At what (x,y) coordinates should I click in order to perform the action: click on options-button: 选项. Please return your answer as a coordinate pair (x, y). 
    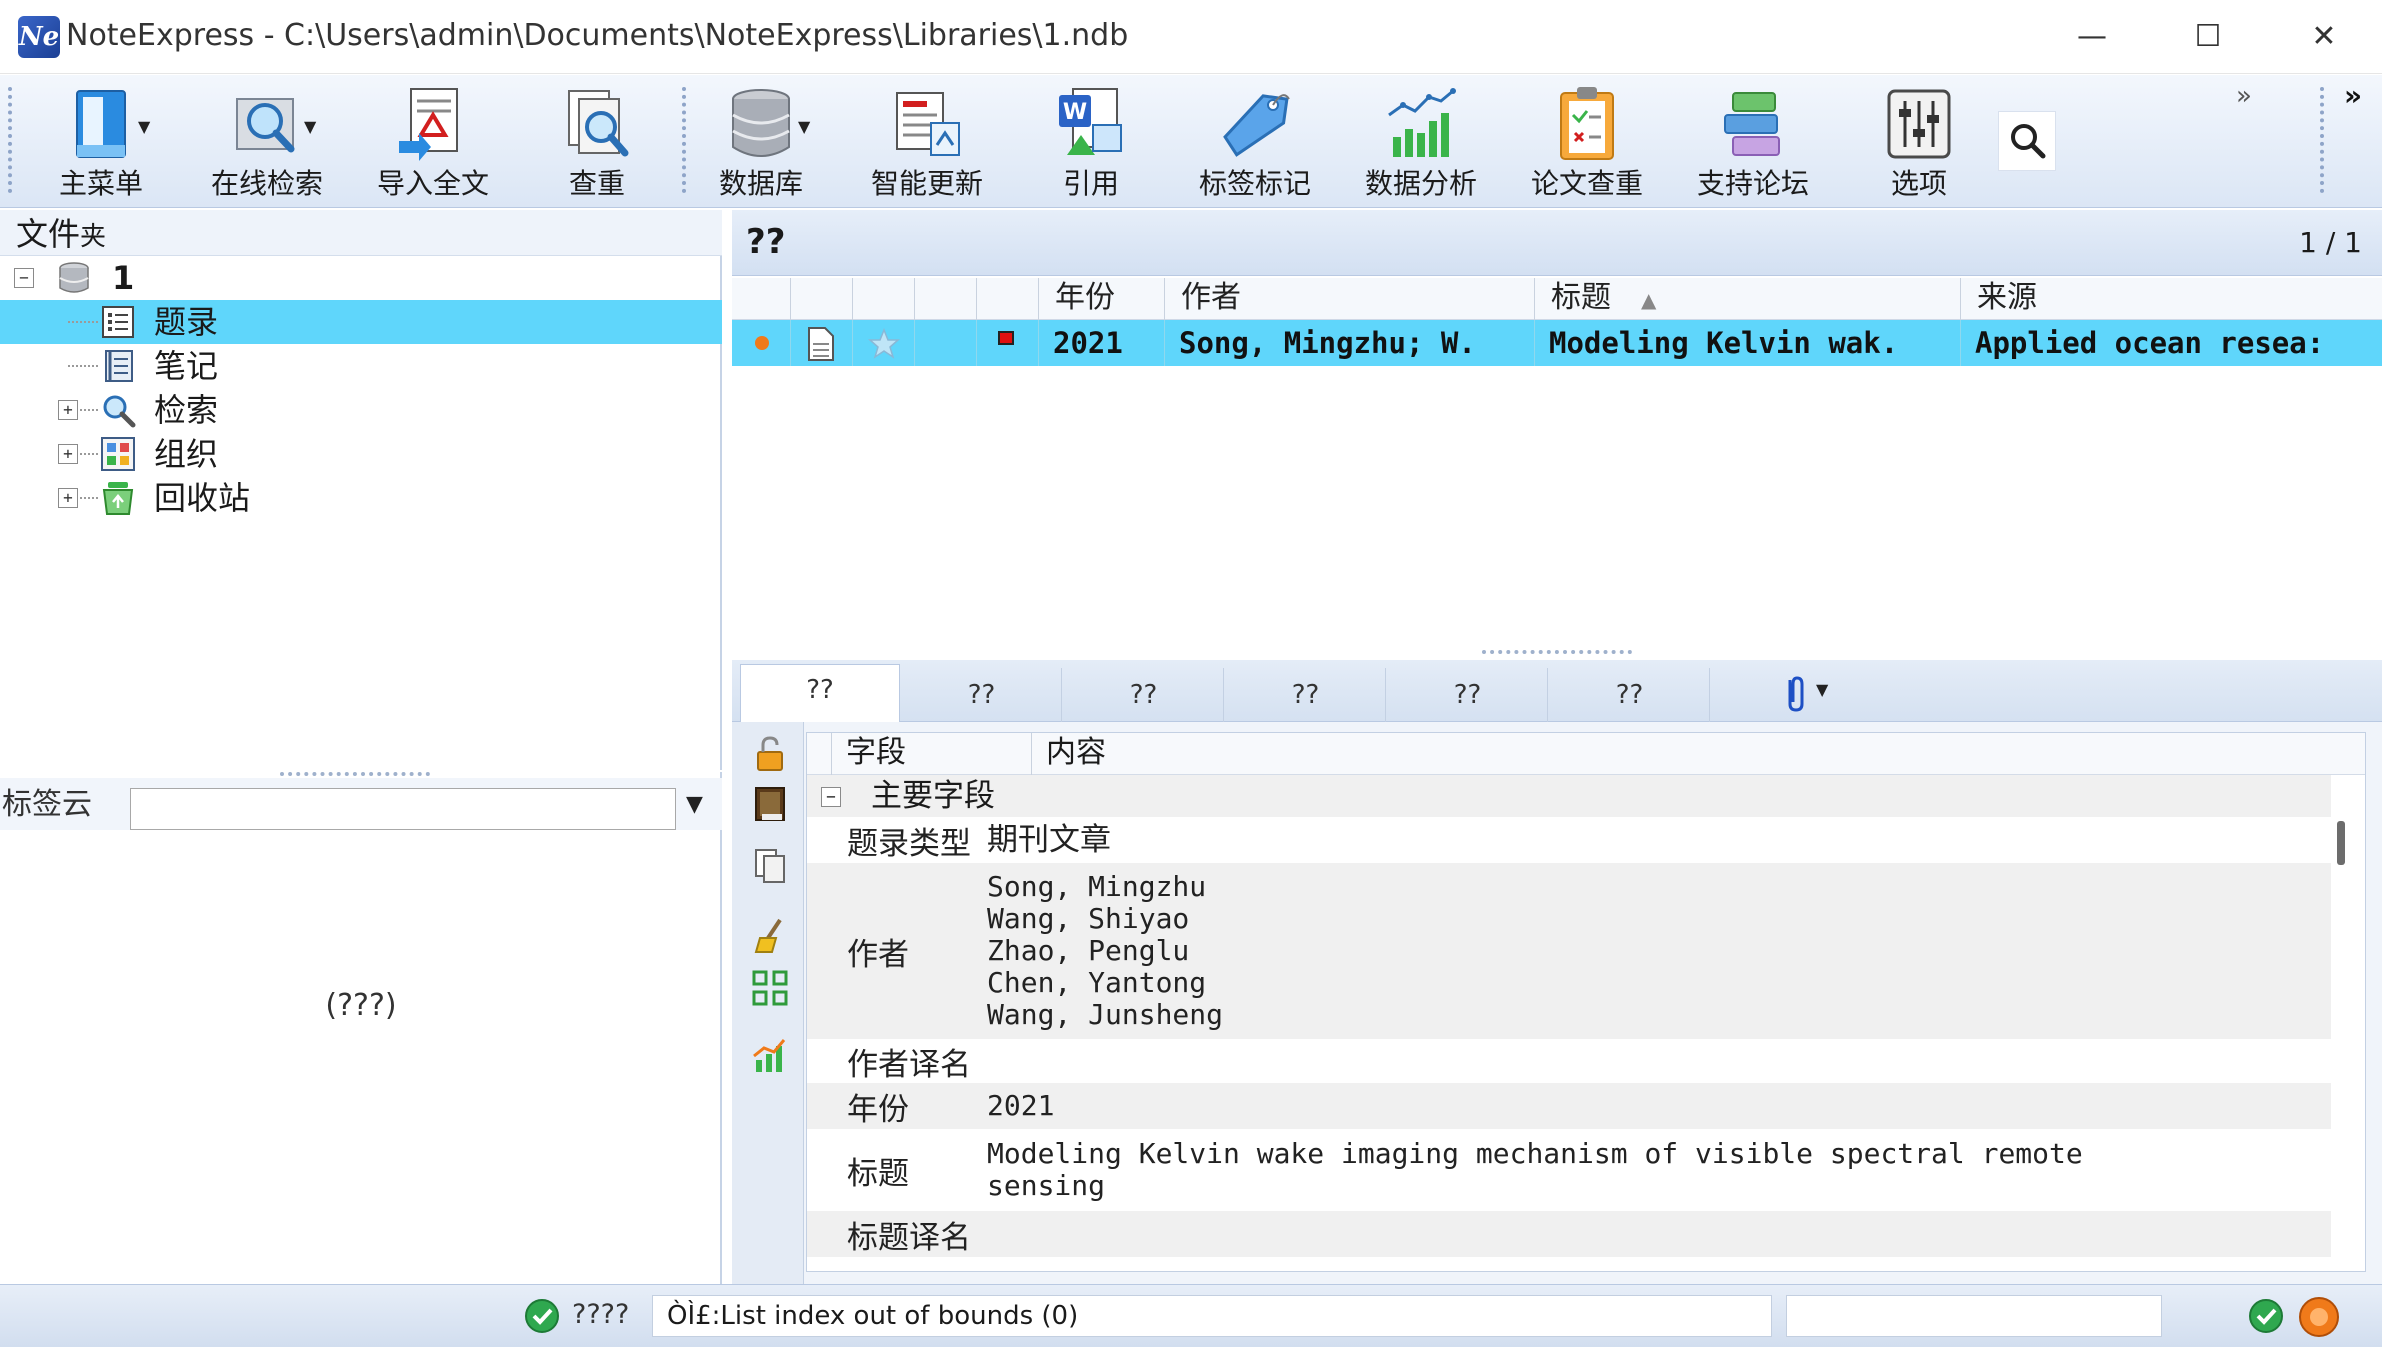
    Looking at the image, I should click on (1919, 142).